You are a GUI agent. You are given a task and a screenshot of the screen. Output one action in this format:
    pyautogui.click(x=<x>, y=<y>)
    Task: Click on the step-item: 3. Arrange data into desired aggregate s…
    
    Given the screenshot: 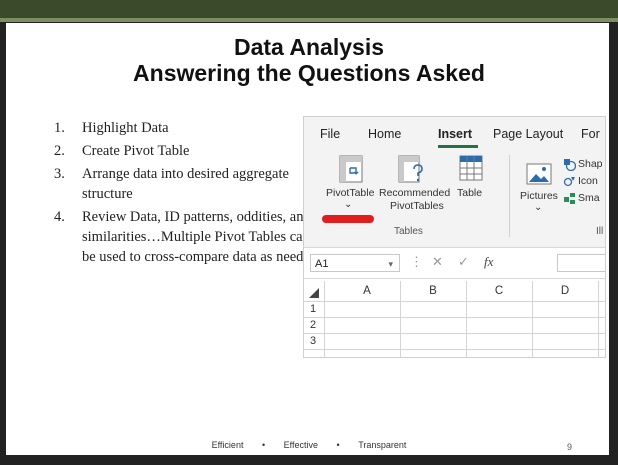 What is the action you would take?
    pyautogui.click(x=189, y=184)
    